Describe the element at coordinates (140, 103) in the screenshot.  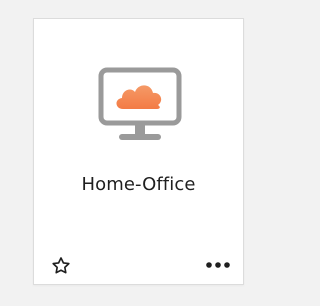
I see `monitor-cloud-icon` at that location.